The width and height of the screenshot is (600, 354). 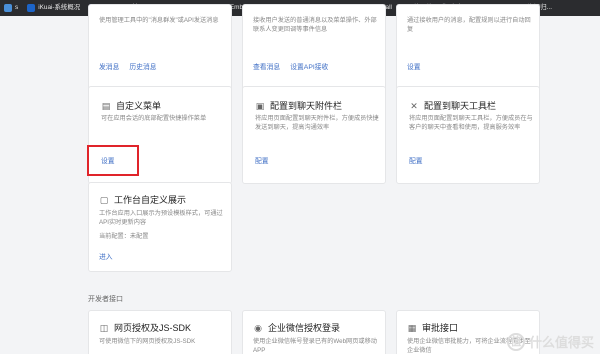 I want to click on card-title: ✕ 配置到聊天工具栏, so click(x=453, y=106).